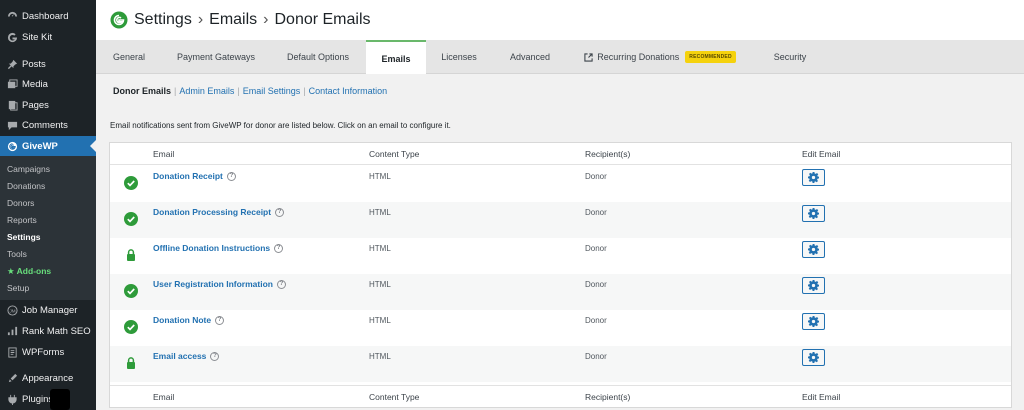 This screenshot has width=1024, height=410. Describe the element at coordinates (12, 378) in the screenshot. I see `appearance-icon` at that location.